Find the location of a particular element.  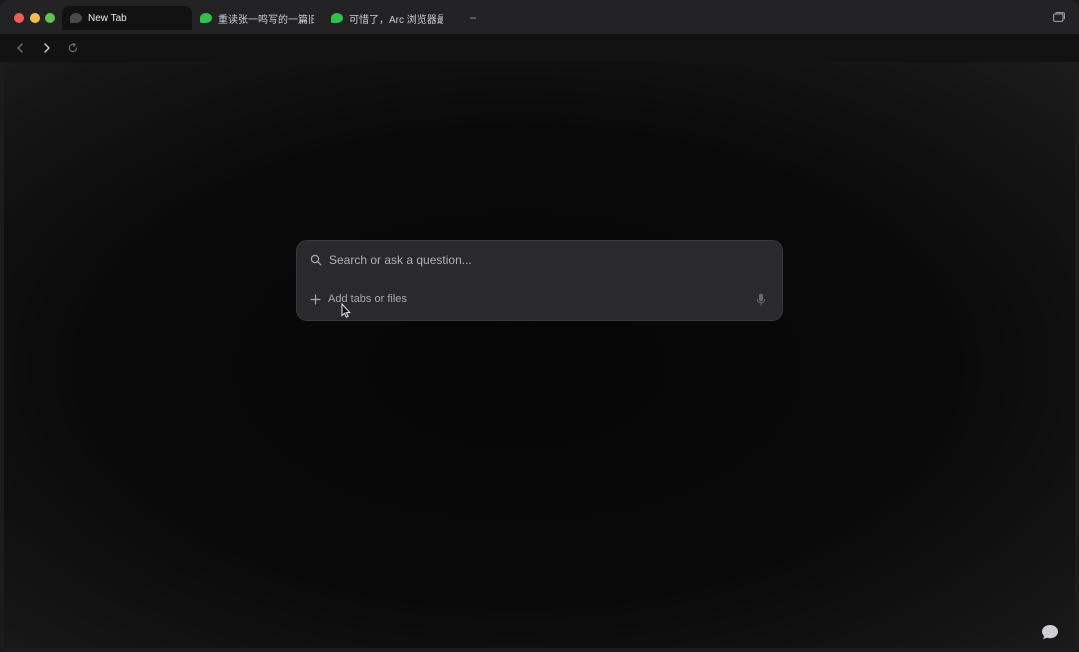

newtab-icon is located at coordinates (76, 18).